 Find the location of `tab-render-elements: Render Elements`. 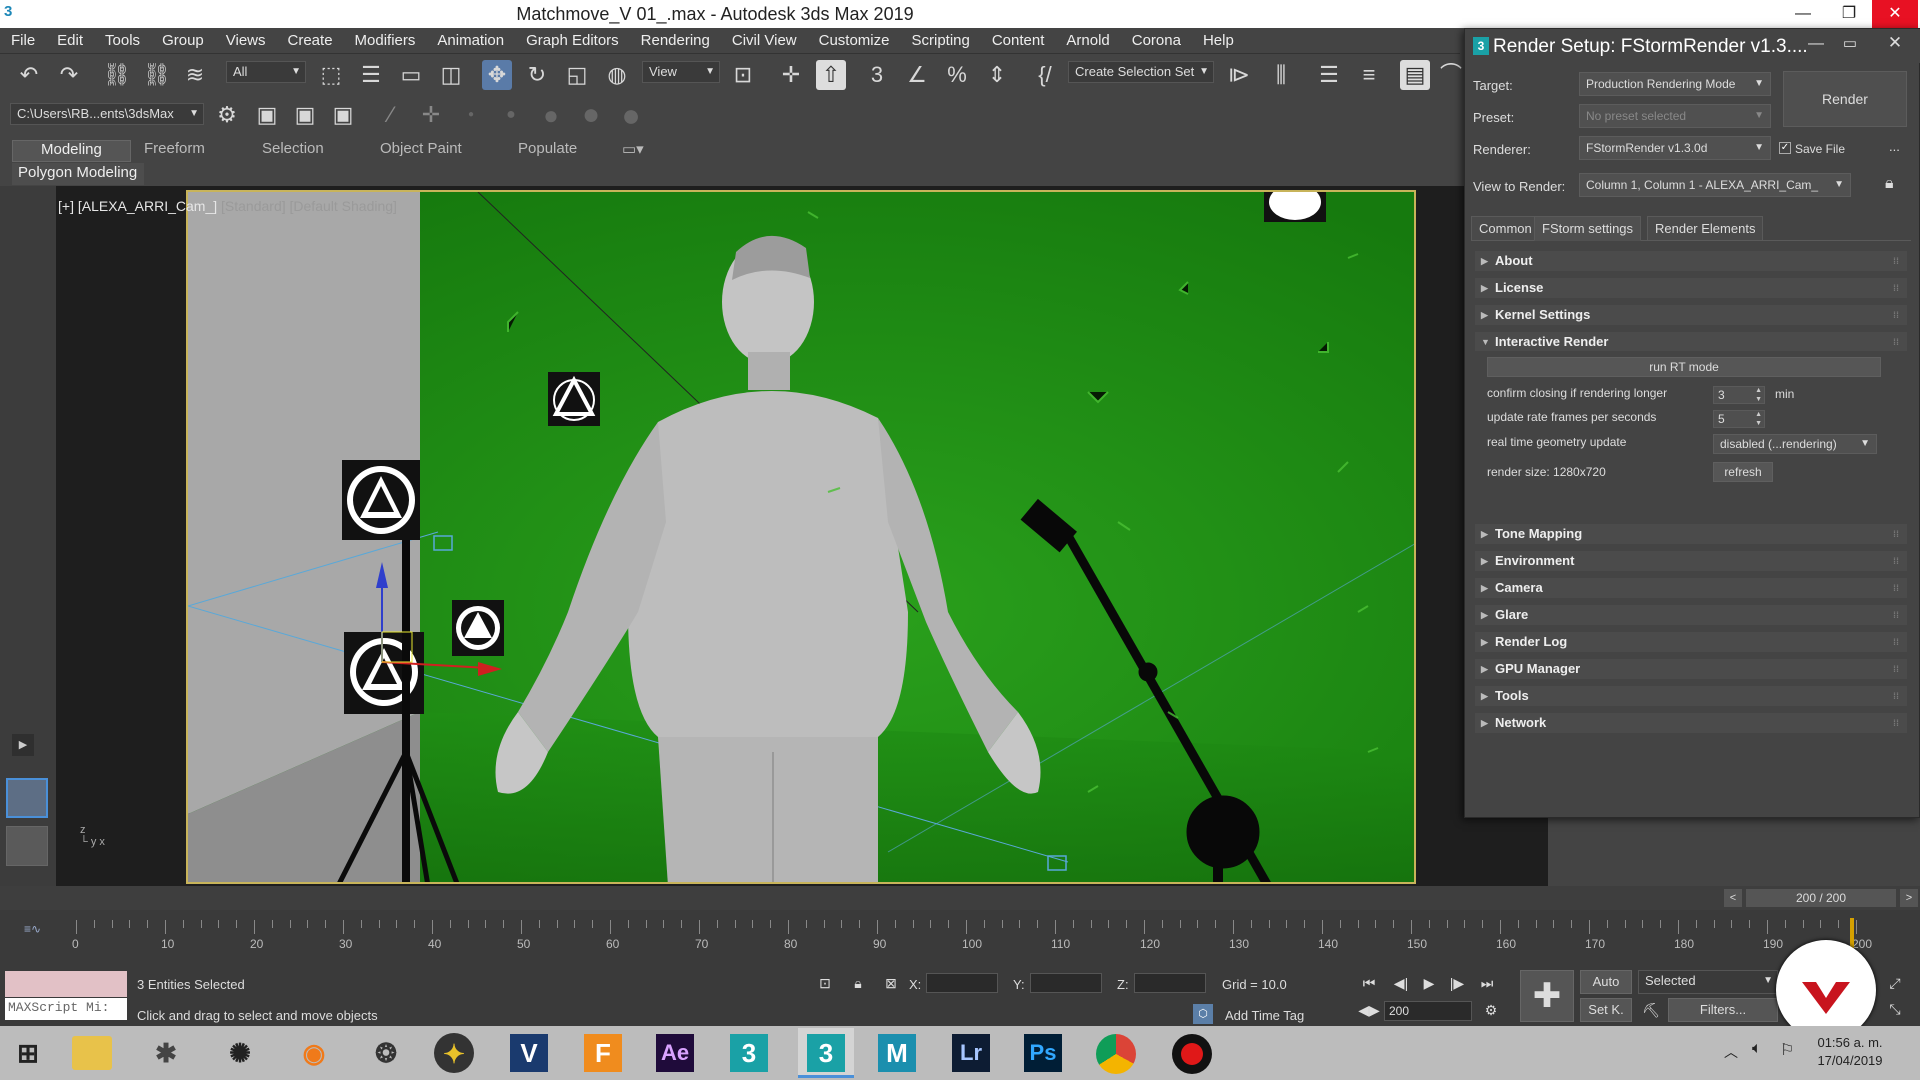

tab-render-elements: Render Elements is located at coordinates (1705, 228).